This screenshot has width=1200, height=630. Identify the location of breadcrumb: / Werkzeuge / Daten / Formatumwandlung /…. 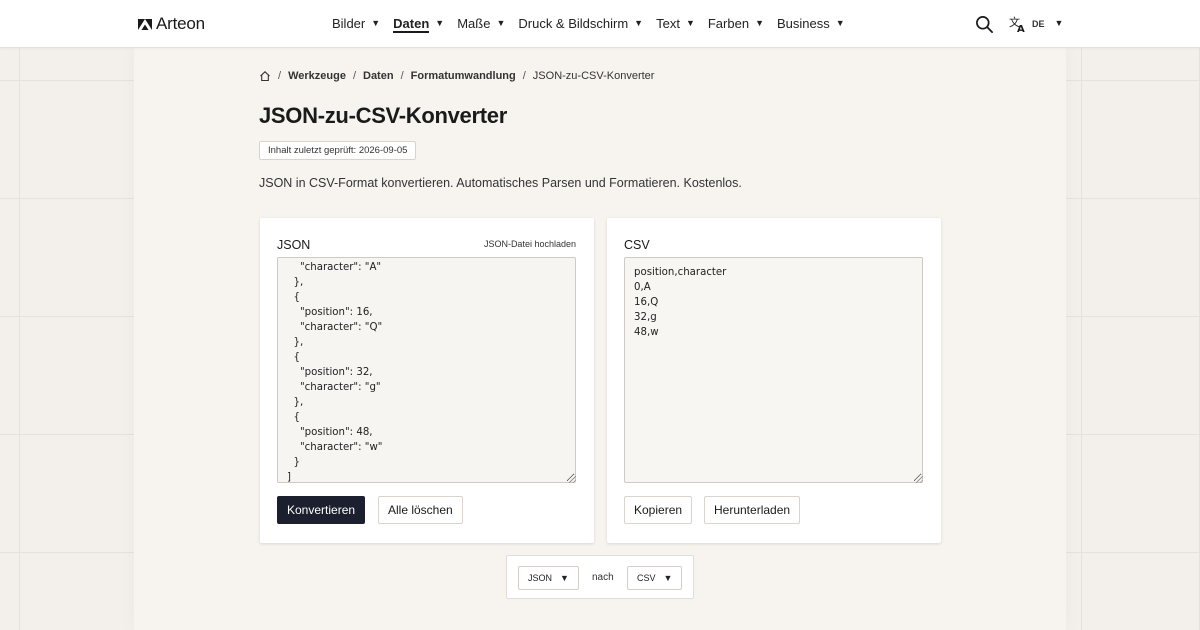
(456, 76).